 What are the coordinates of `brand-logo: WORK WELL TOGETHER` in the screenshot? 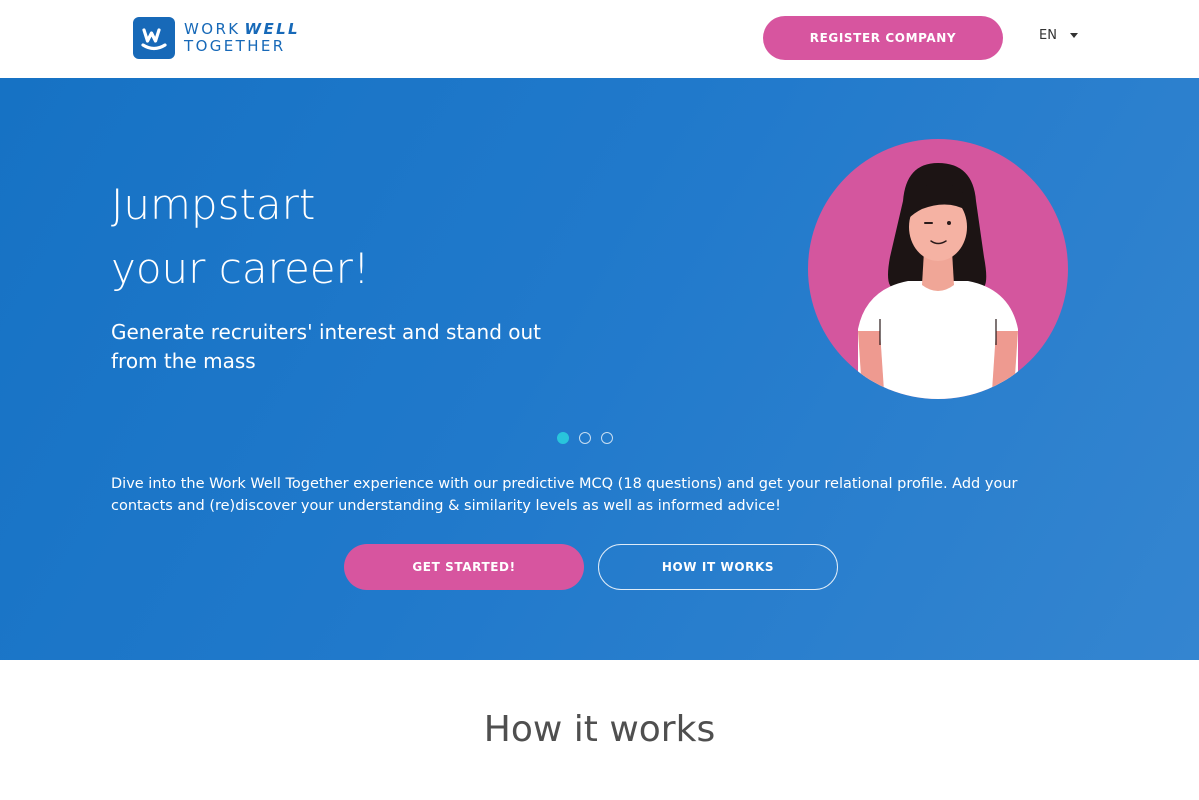 It's located at (223, 39).